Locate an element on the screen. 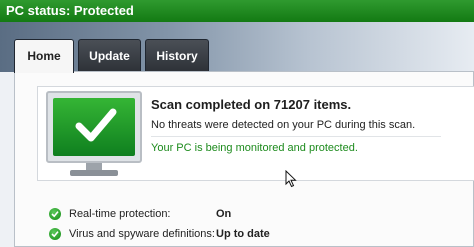  monitor-check-icon is located at coordinates (94, 134).